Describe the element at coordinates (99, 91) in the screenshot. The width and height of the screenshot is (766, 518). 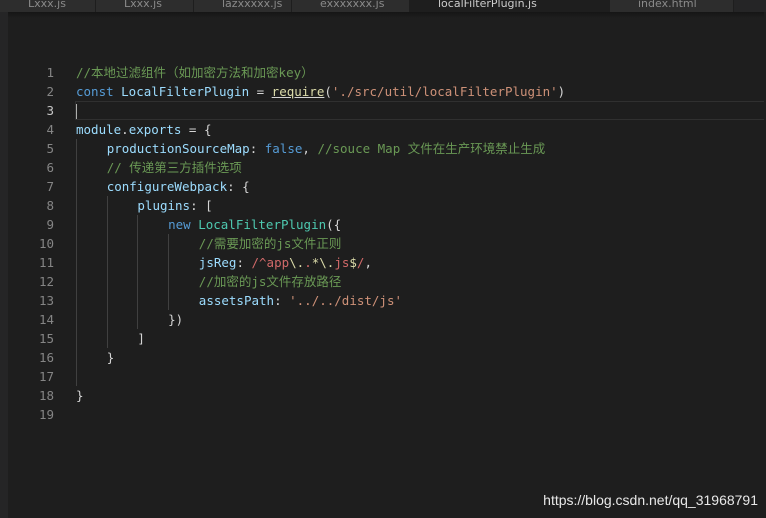
I see `code-token: const` at that location.